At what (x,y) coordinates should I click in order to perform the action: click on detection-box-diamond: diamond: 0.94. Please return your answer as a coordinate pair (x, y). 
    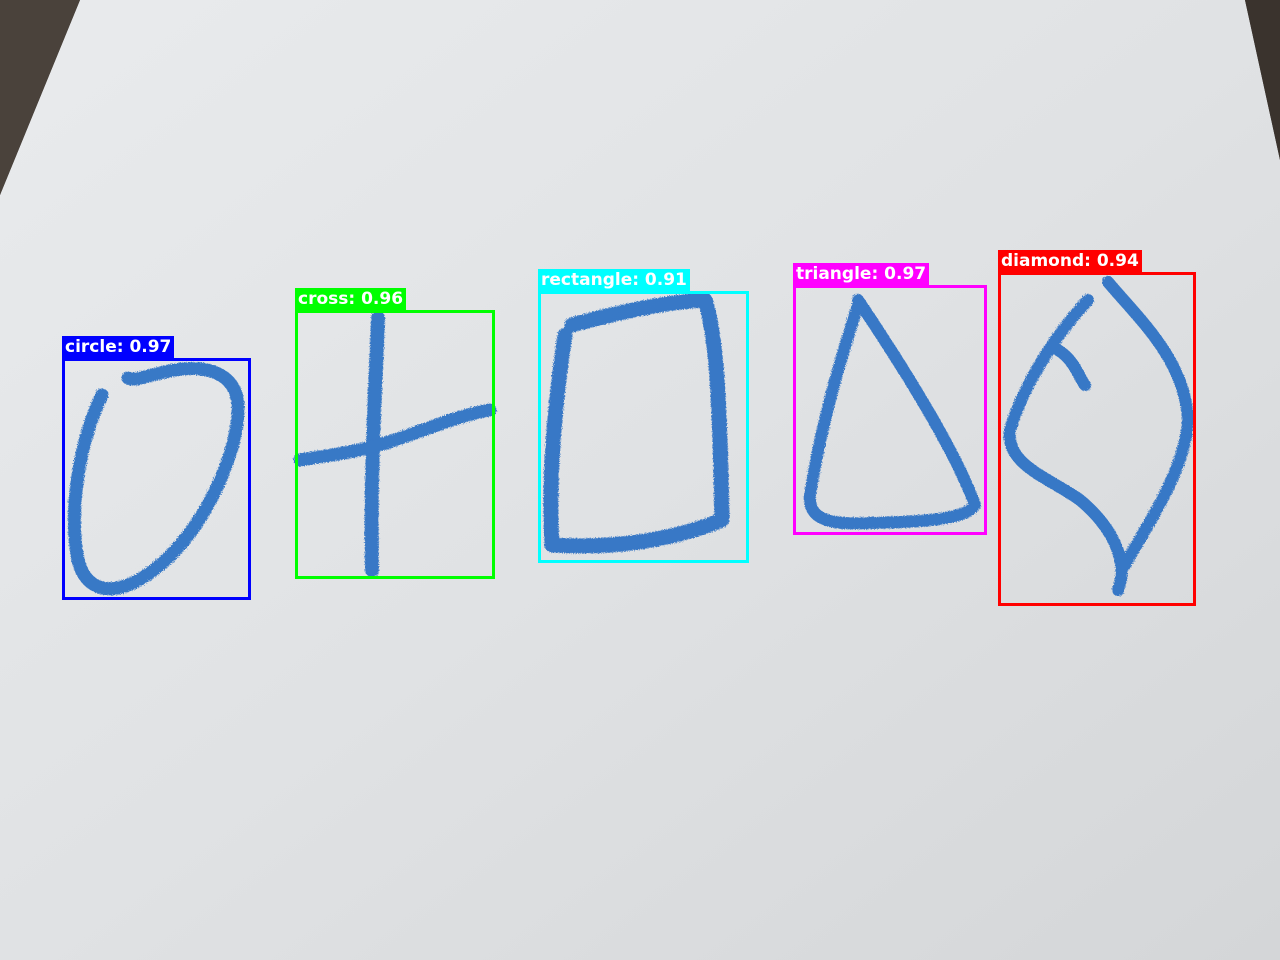
    Looking at the image, I should click on (1097, 428).